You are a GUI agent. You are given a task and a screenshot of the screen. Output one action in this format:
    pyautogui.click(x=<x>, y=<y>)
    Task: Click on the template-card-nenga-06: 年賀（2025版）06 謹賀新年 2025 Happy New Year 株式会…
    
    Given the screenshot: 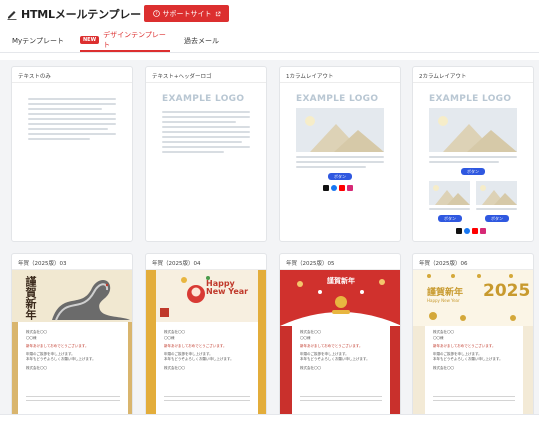 What is the action you would take?
    pyautogui.click(x=473, y=340)
    